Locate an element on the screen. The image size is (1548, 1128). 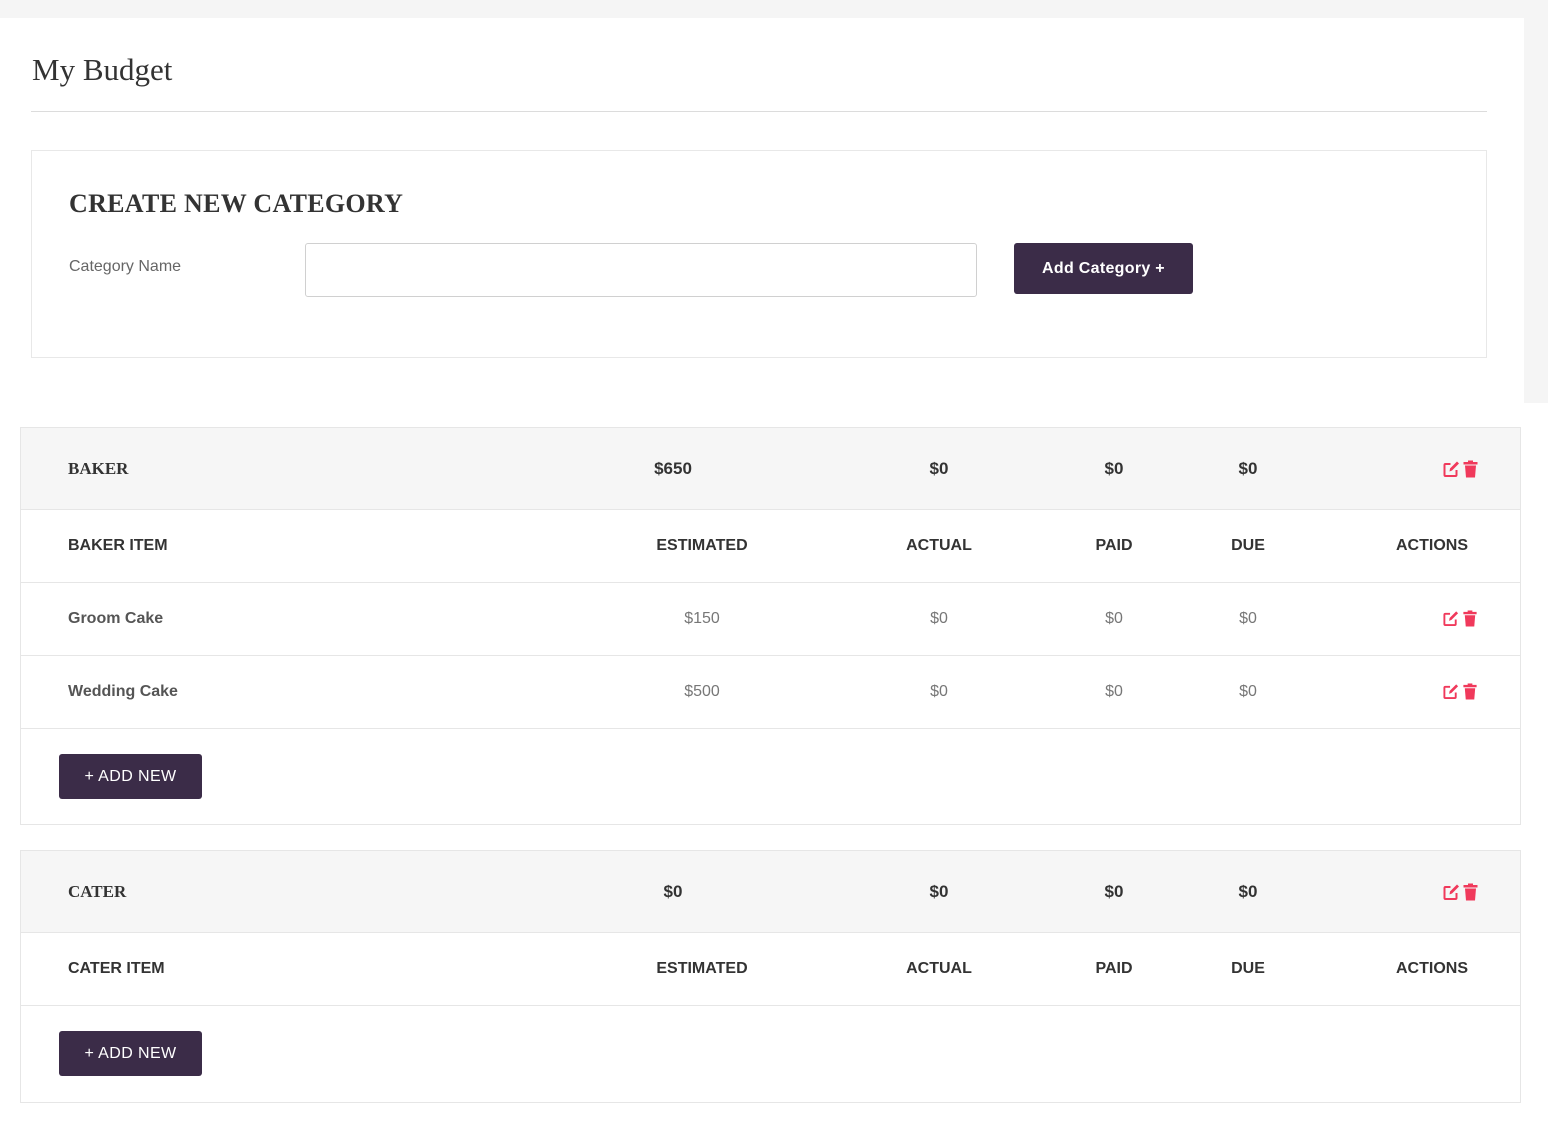
category-summary-row: CATER $0 $0 $0 $0 is located at coordinates (770, 892).